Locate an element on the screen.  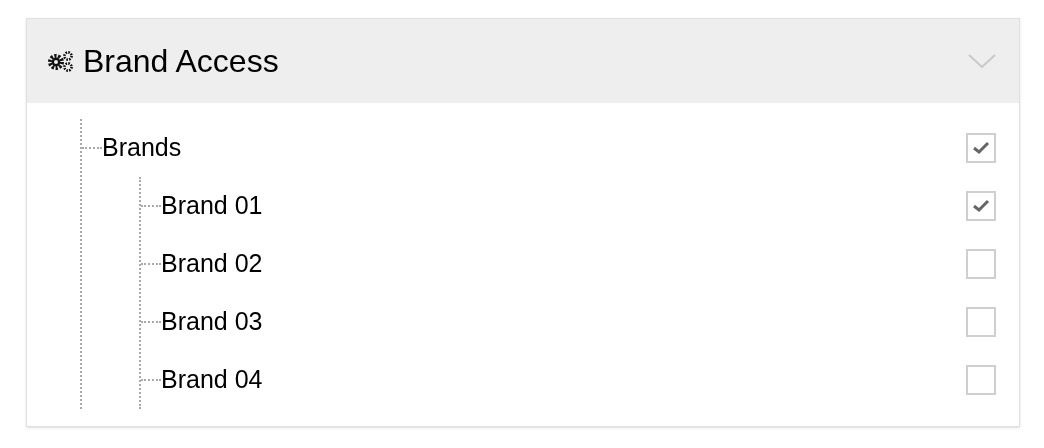
tree-item-label: Brands is located at coordinates (142, 148).